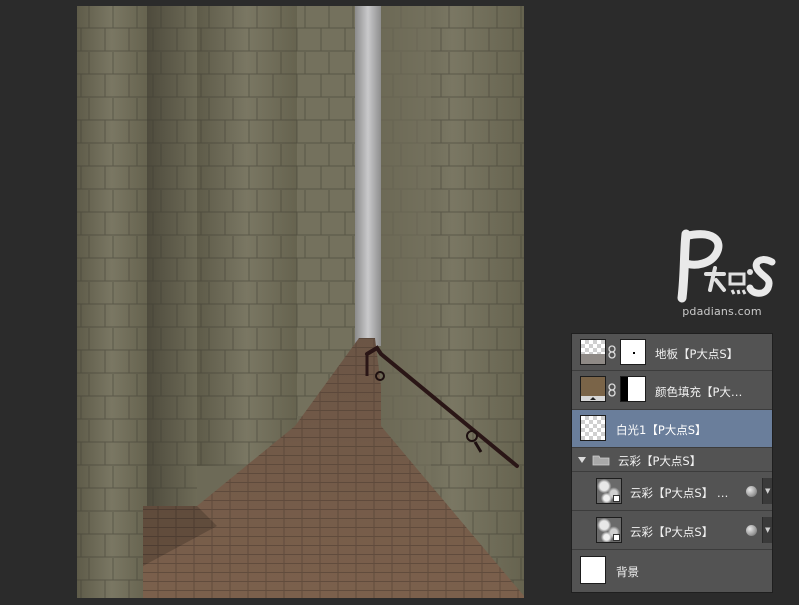 Image resolution: width=799 pixels, height=605 pixels. I want to click on pdadians-logo: pdadians.com, so click(727, 274).